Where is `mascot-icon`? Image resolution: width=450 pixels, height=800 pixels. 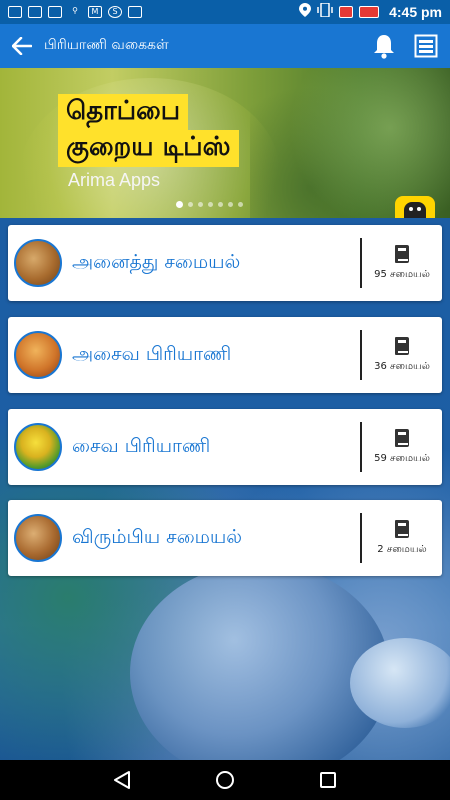
mascot-icon is located at coordinates (415, 207).